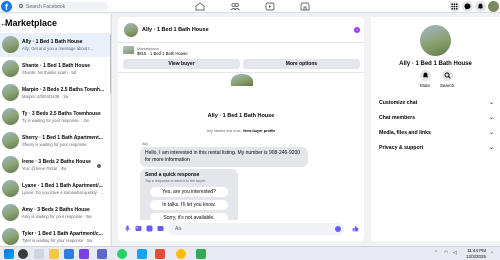  What do you see at coordinates (110, 64) in the screenshot?
I see `scrollbar-thumb` at bounding box center [110, 64].